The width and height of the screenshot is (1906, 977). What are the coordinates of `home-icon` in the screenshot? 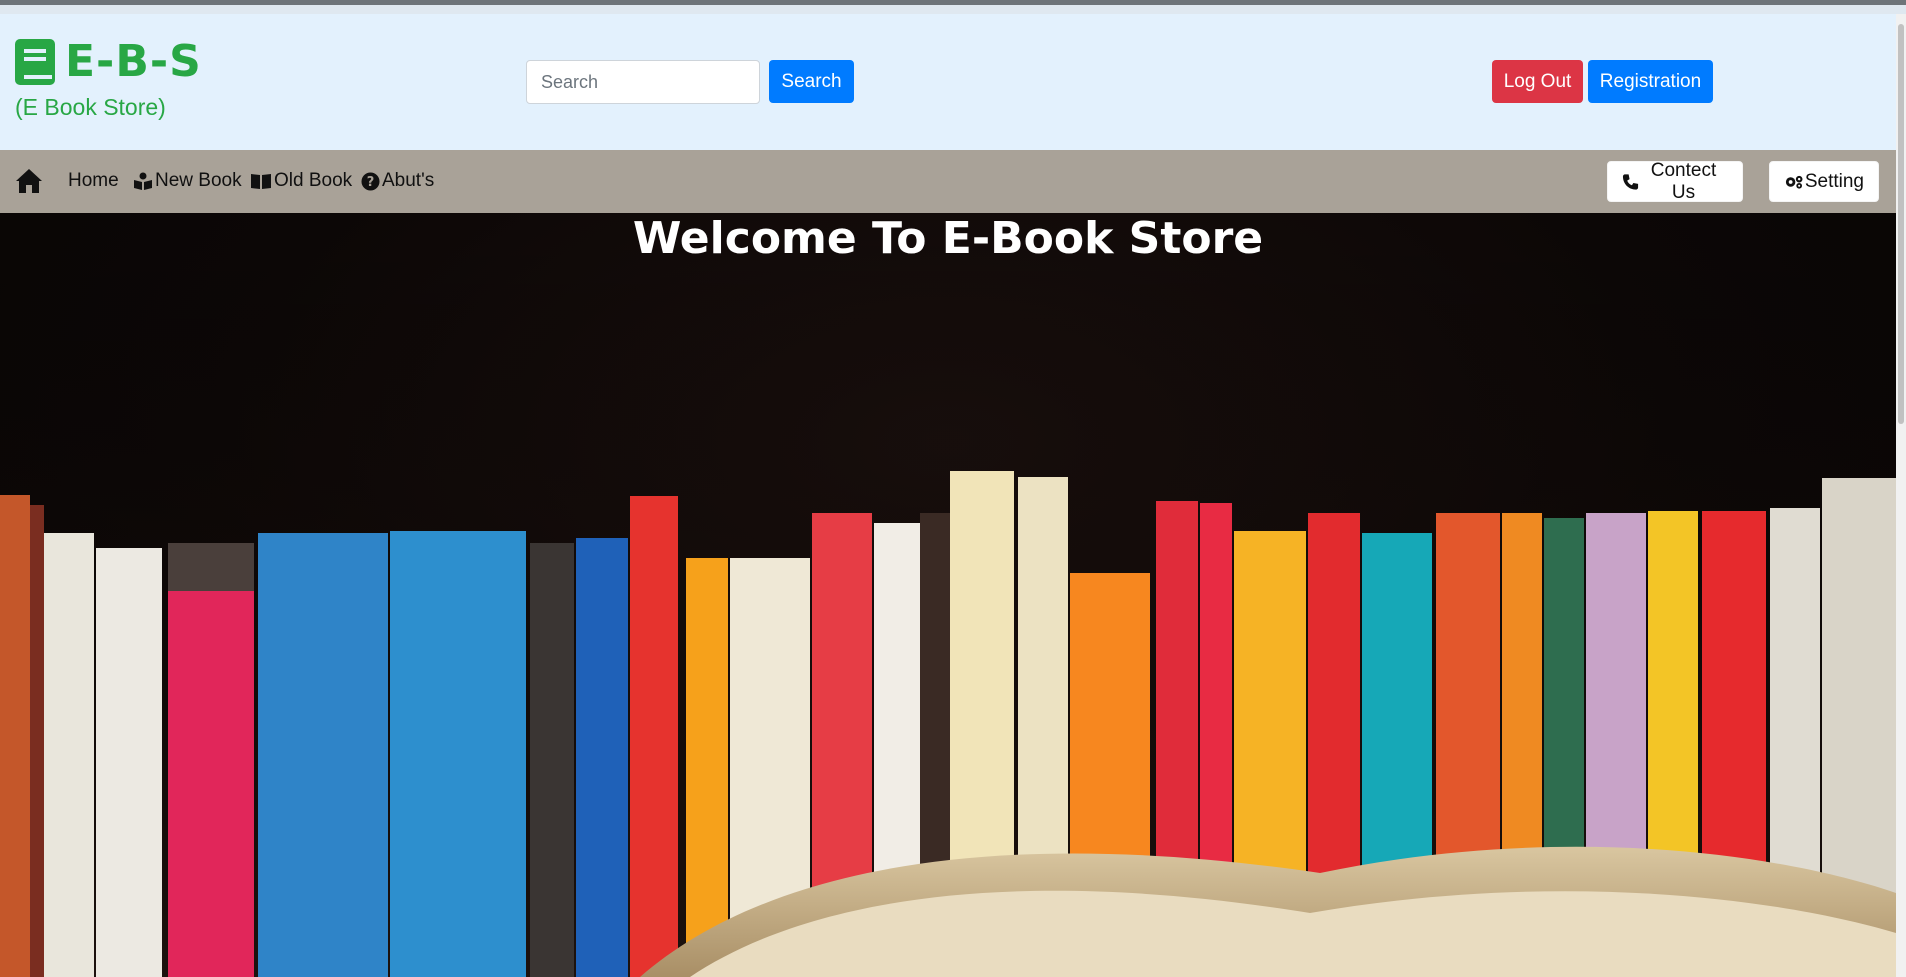 It's located at (29, 181).